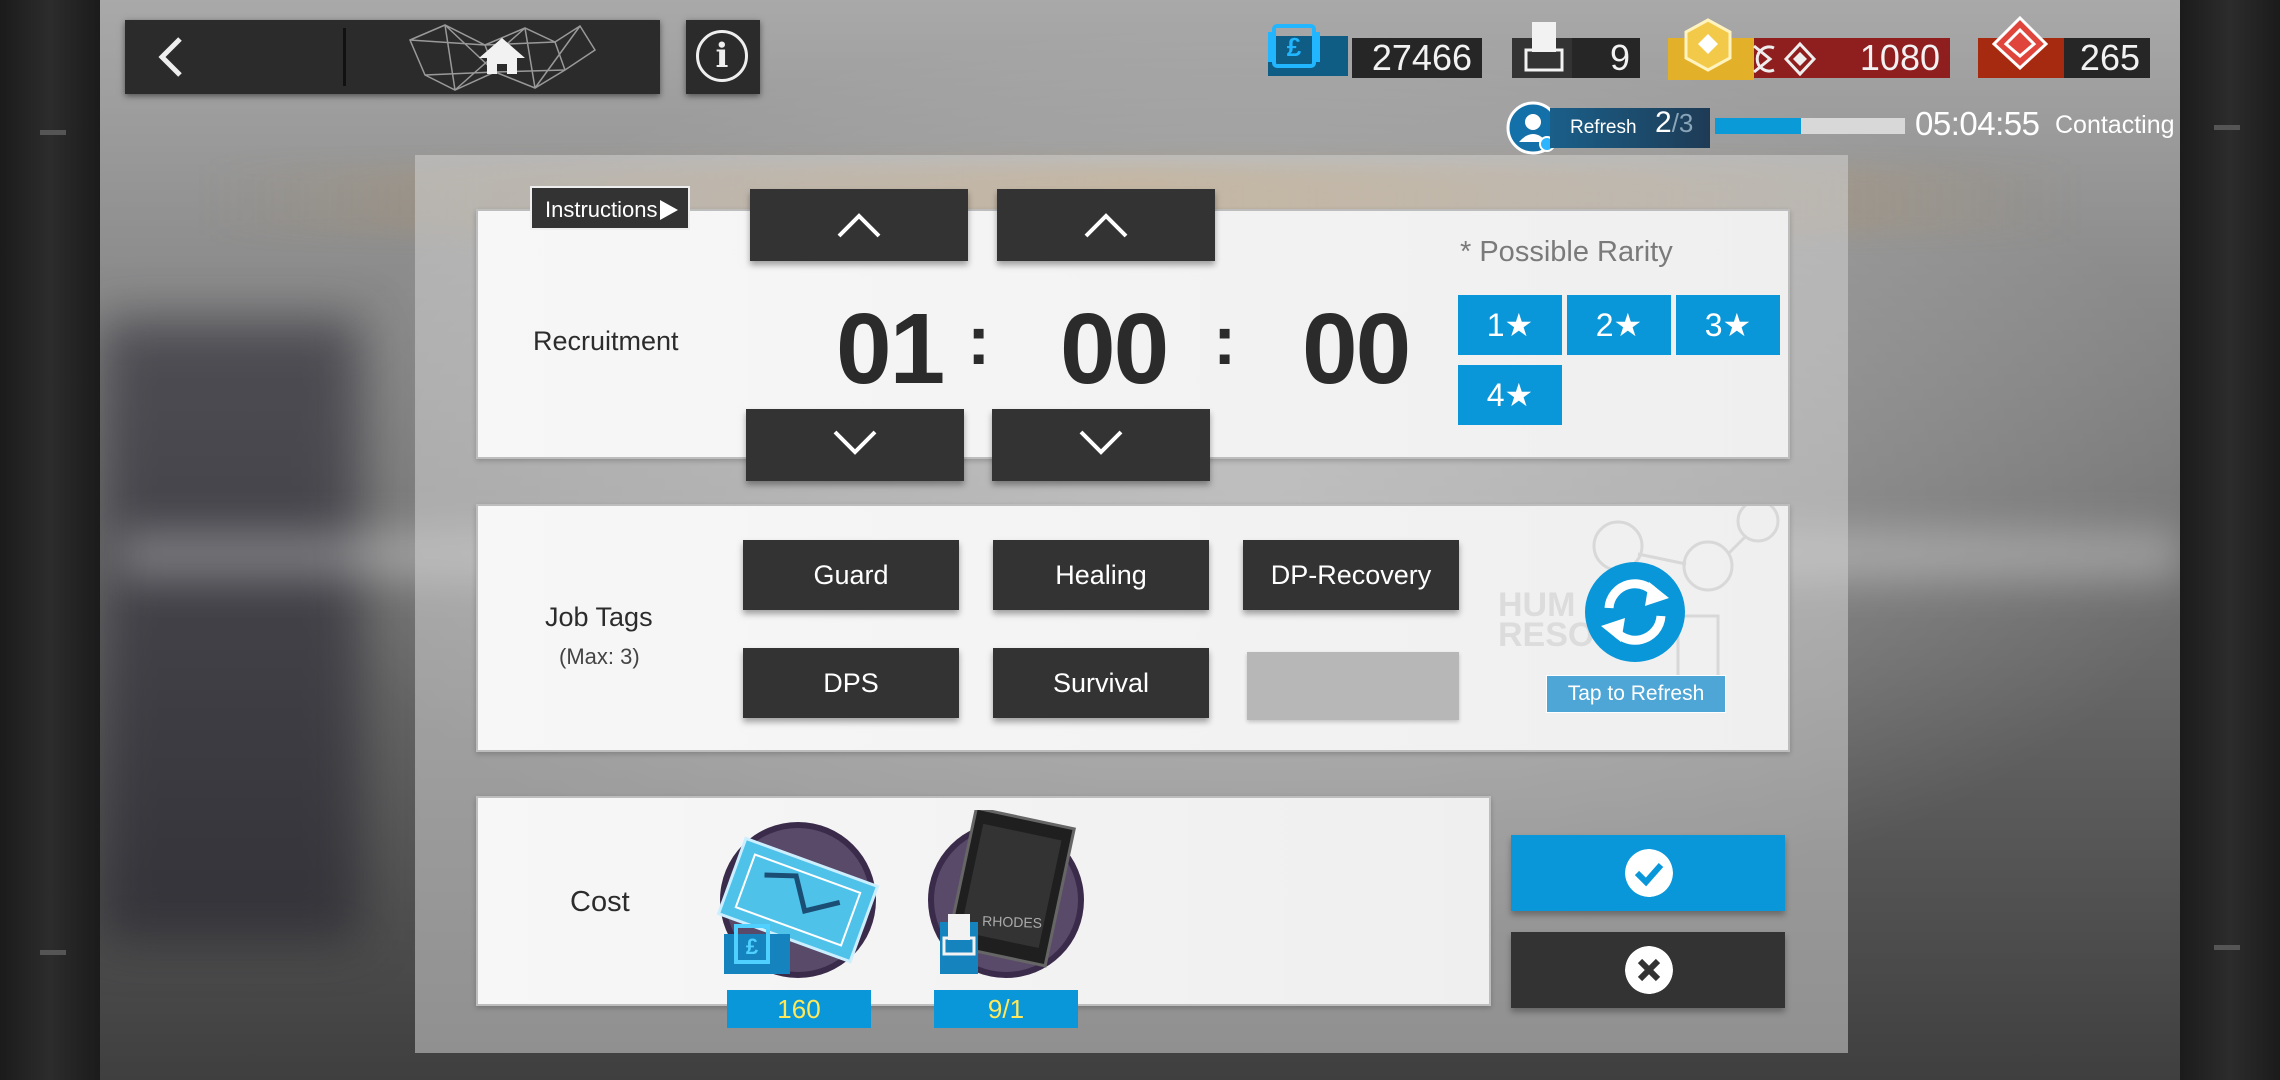 Image resolution: width=2280 pixels, height=1080 pixels. I want to click on lmd-count: 27466, so click(1417, 58).